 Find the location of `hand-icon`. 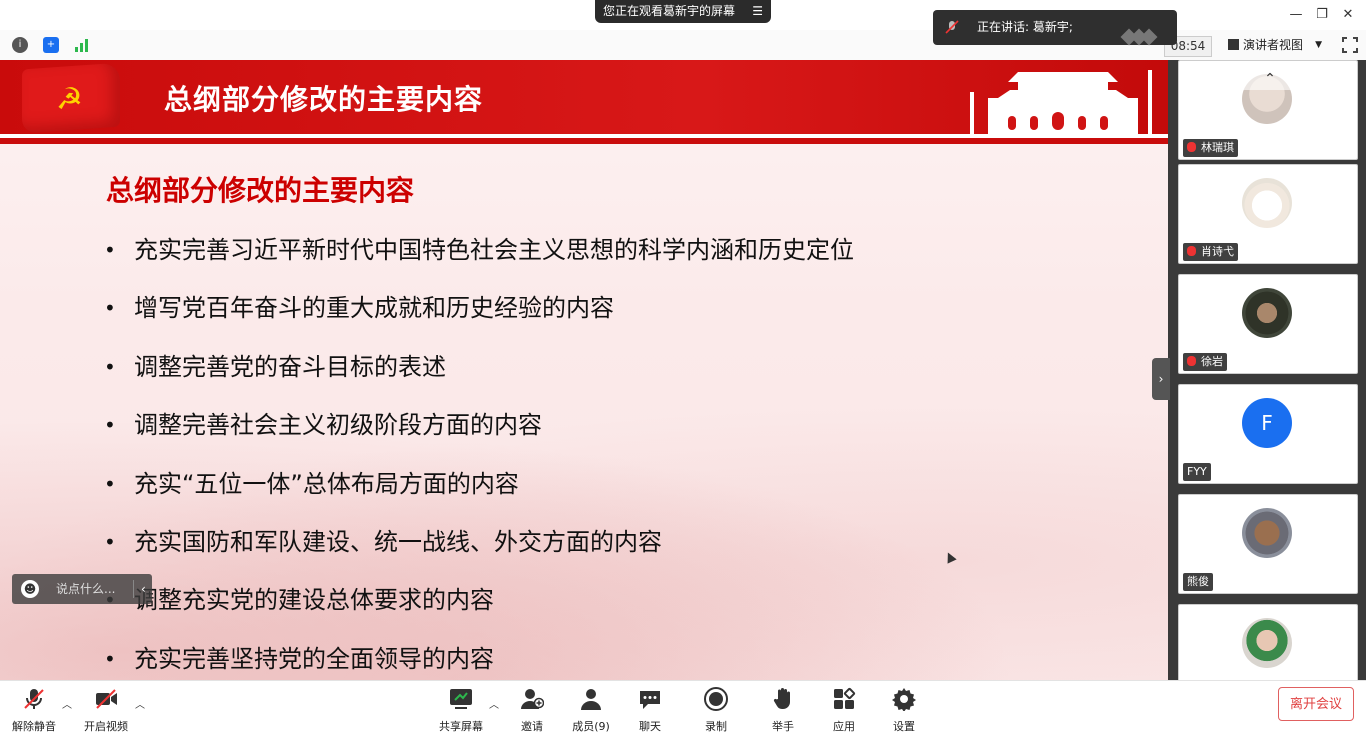

hand-icon is located at coordinates (781, 698).